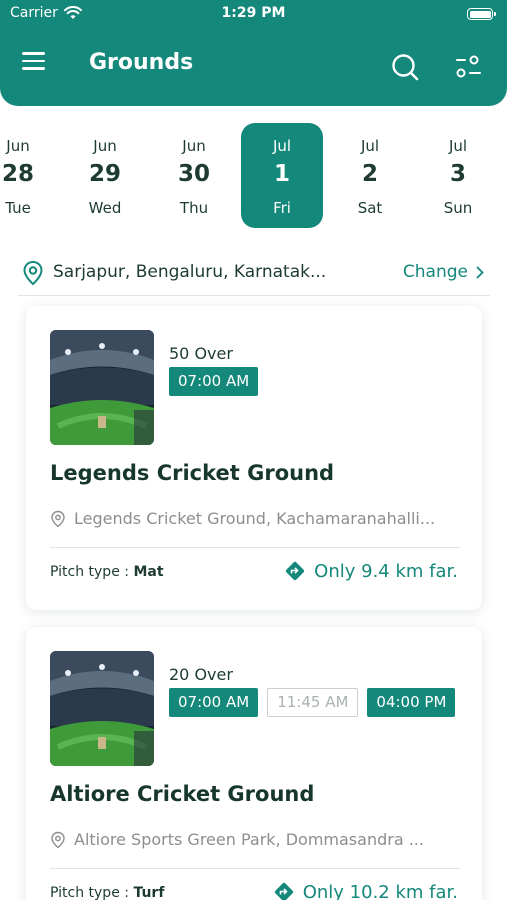 The width and height of the screenshot is (507, 900). I want to click on overs-label: 50 Over, so click(201, 353).